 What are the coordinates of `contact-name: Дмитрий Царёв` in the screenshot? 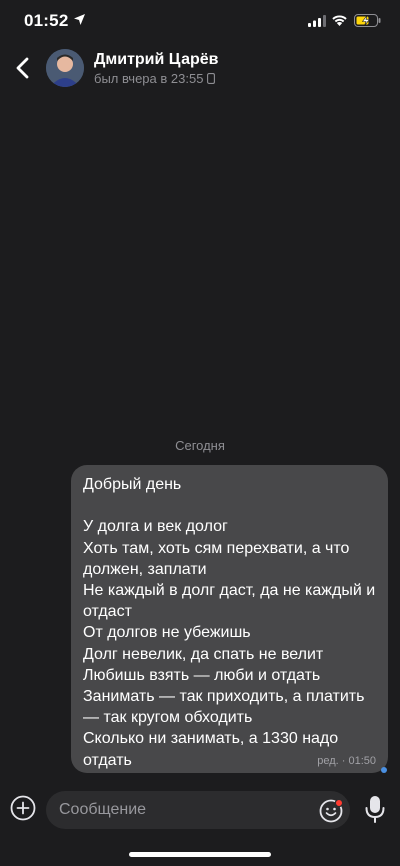 It's located at (156, 60).